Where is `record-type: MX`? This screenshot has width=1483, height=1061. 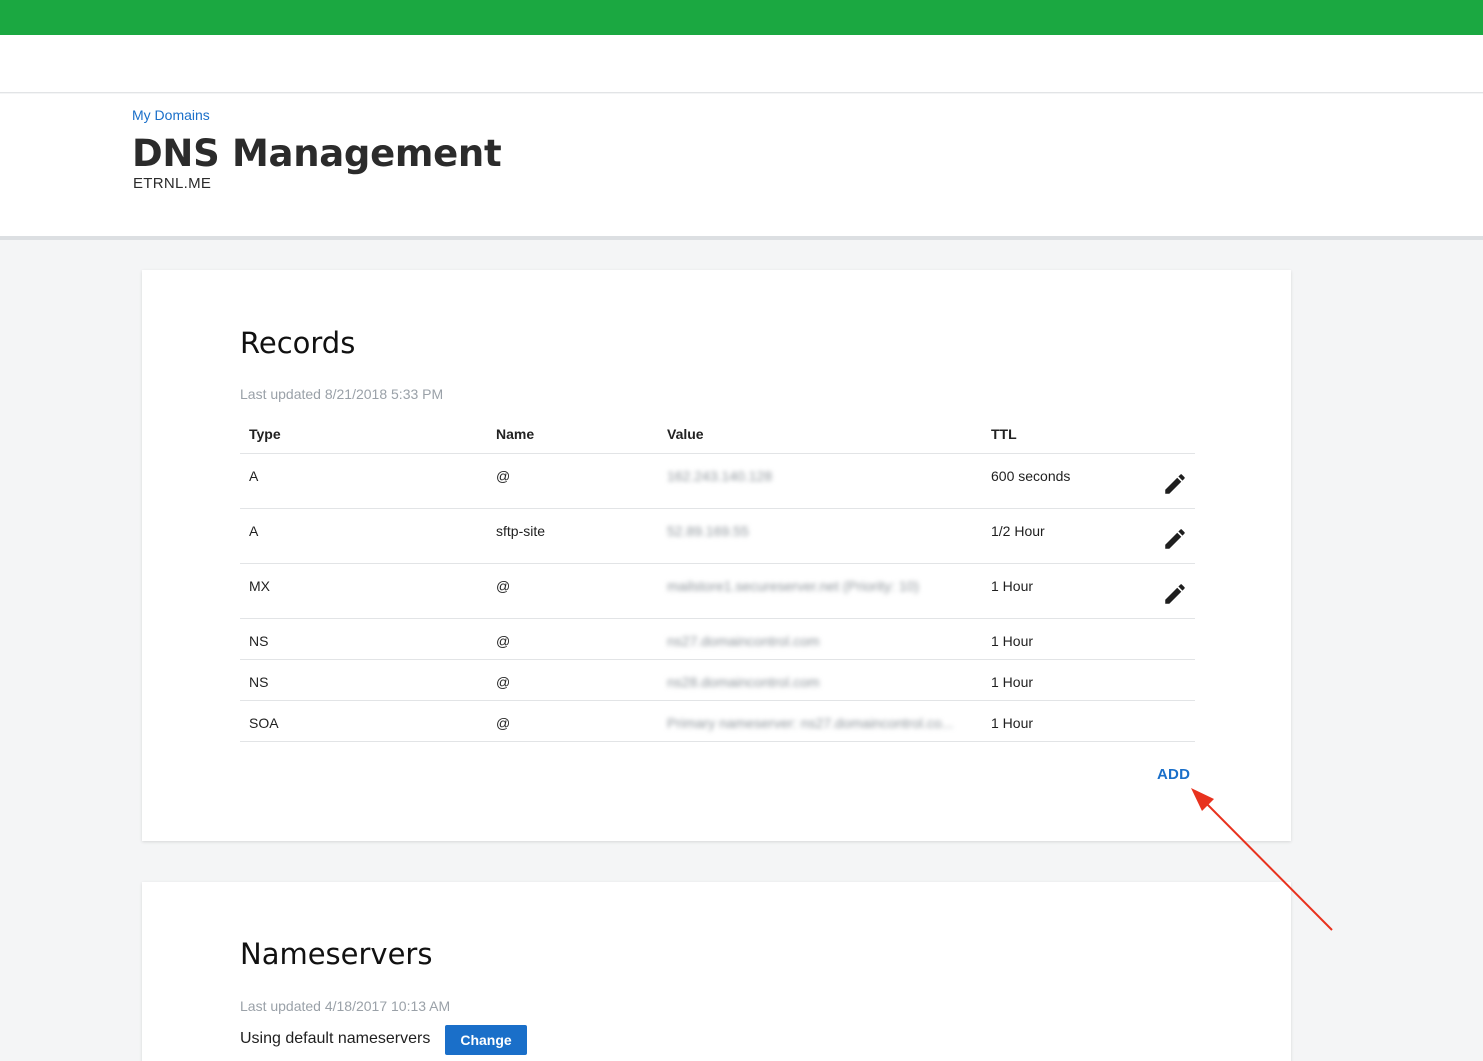
record-type: MX is located at coordinates (259, 586).